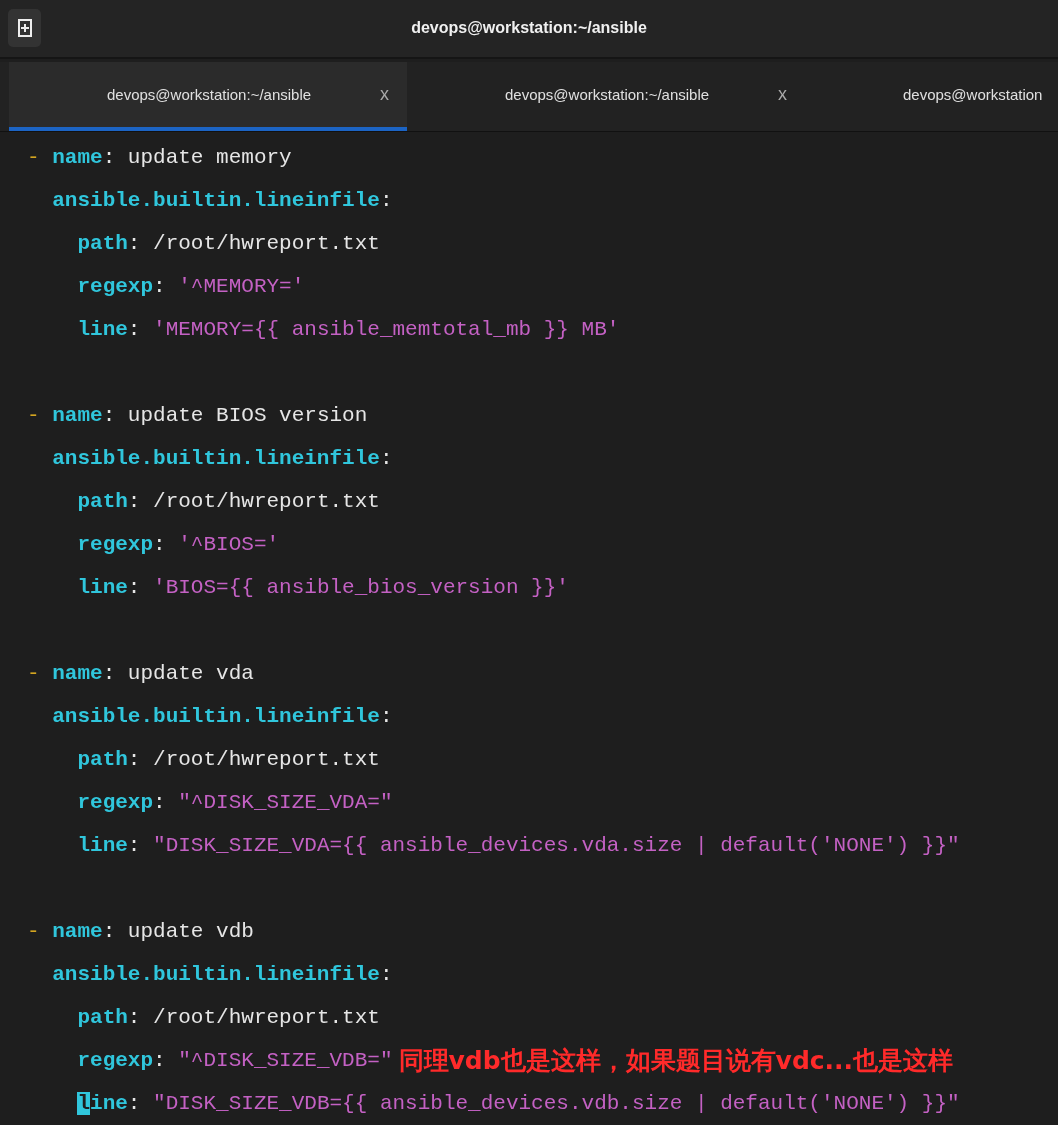  What do you see at coordinates (190, 674) in the screenshot?
I see `yaml-value: update vda` at bounding box center [190, 674].